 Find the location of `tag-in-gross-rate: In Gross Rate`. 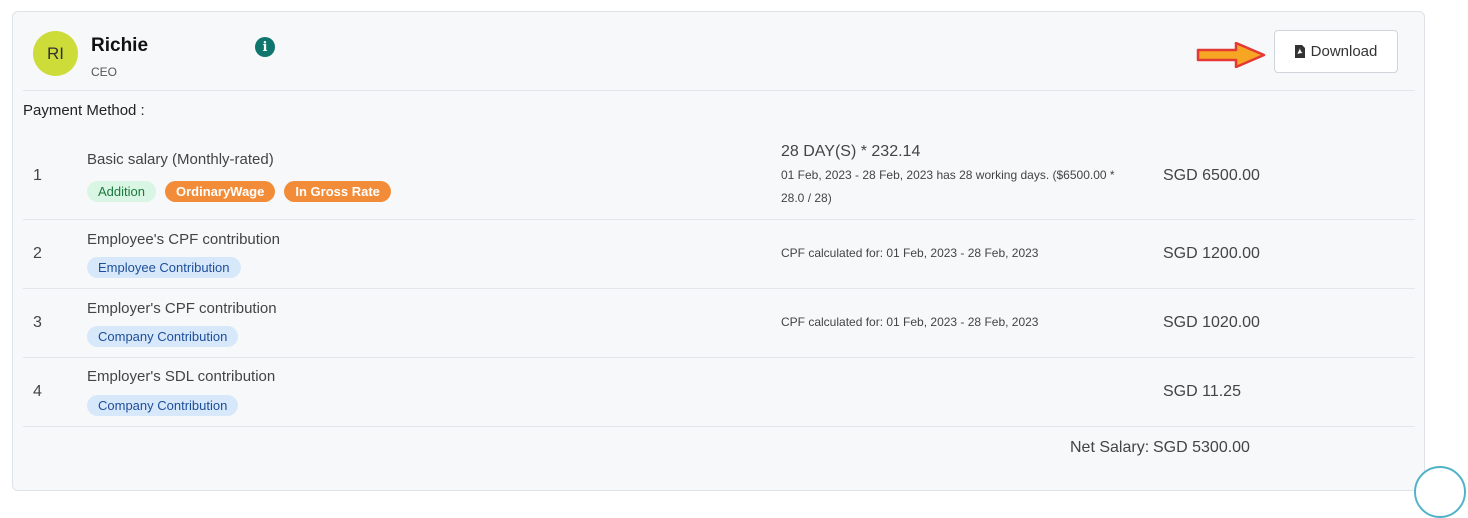

tag-in-gross-rate: In Gross Rate is located at coordinates (337, 191).